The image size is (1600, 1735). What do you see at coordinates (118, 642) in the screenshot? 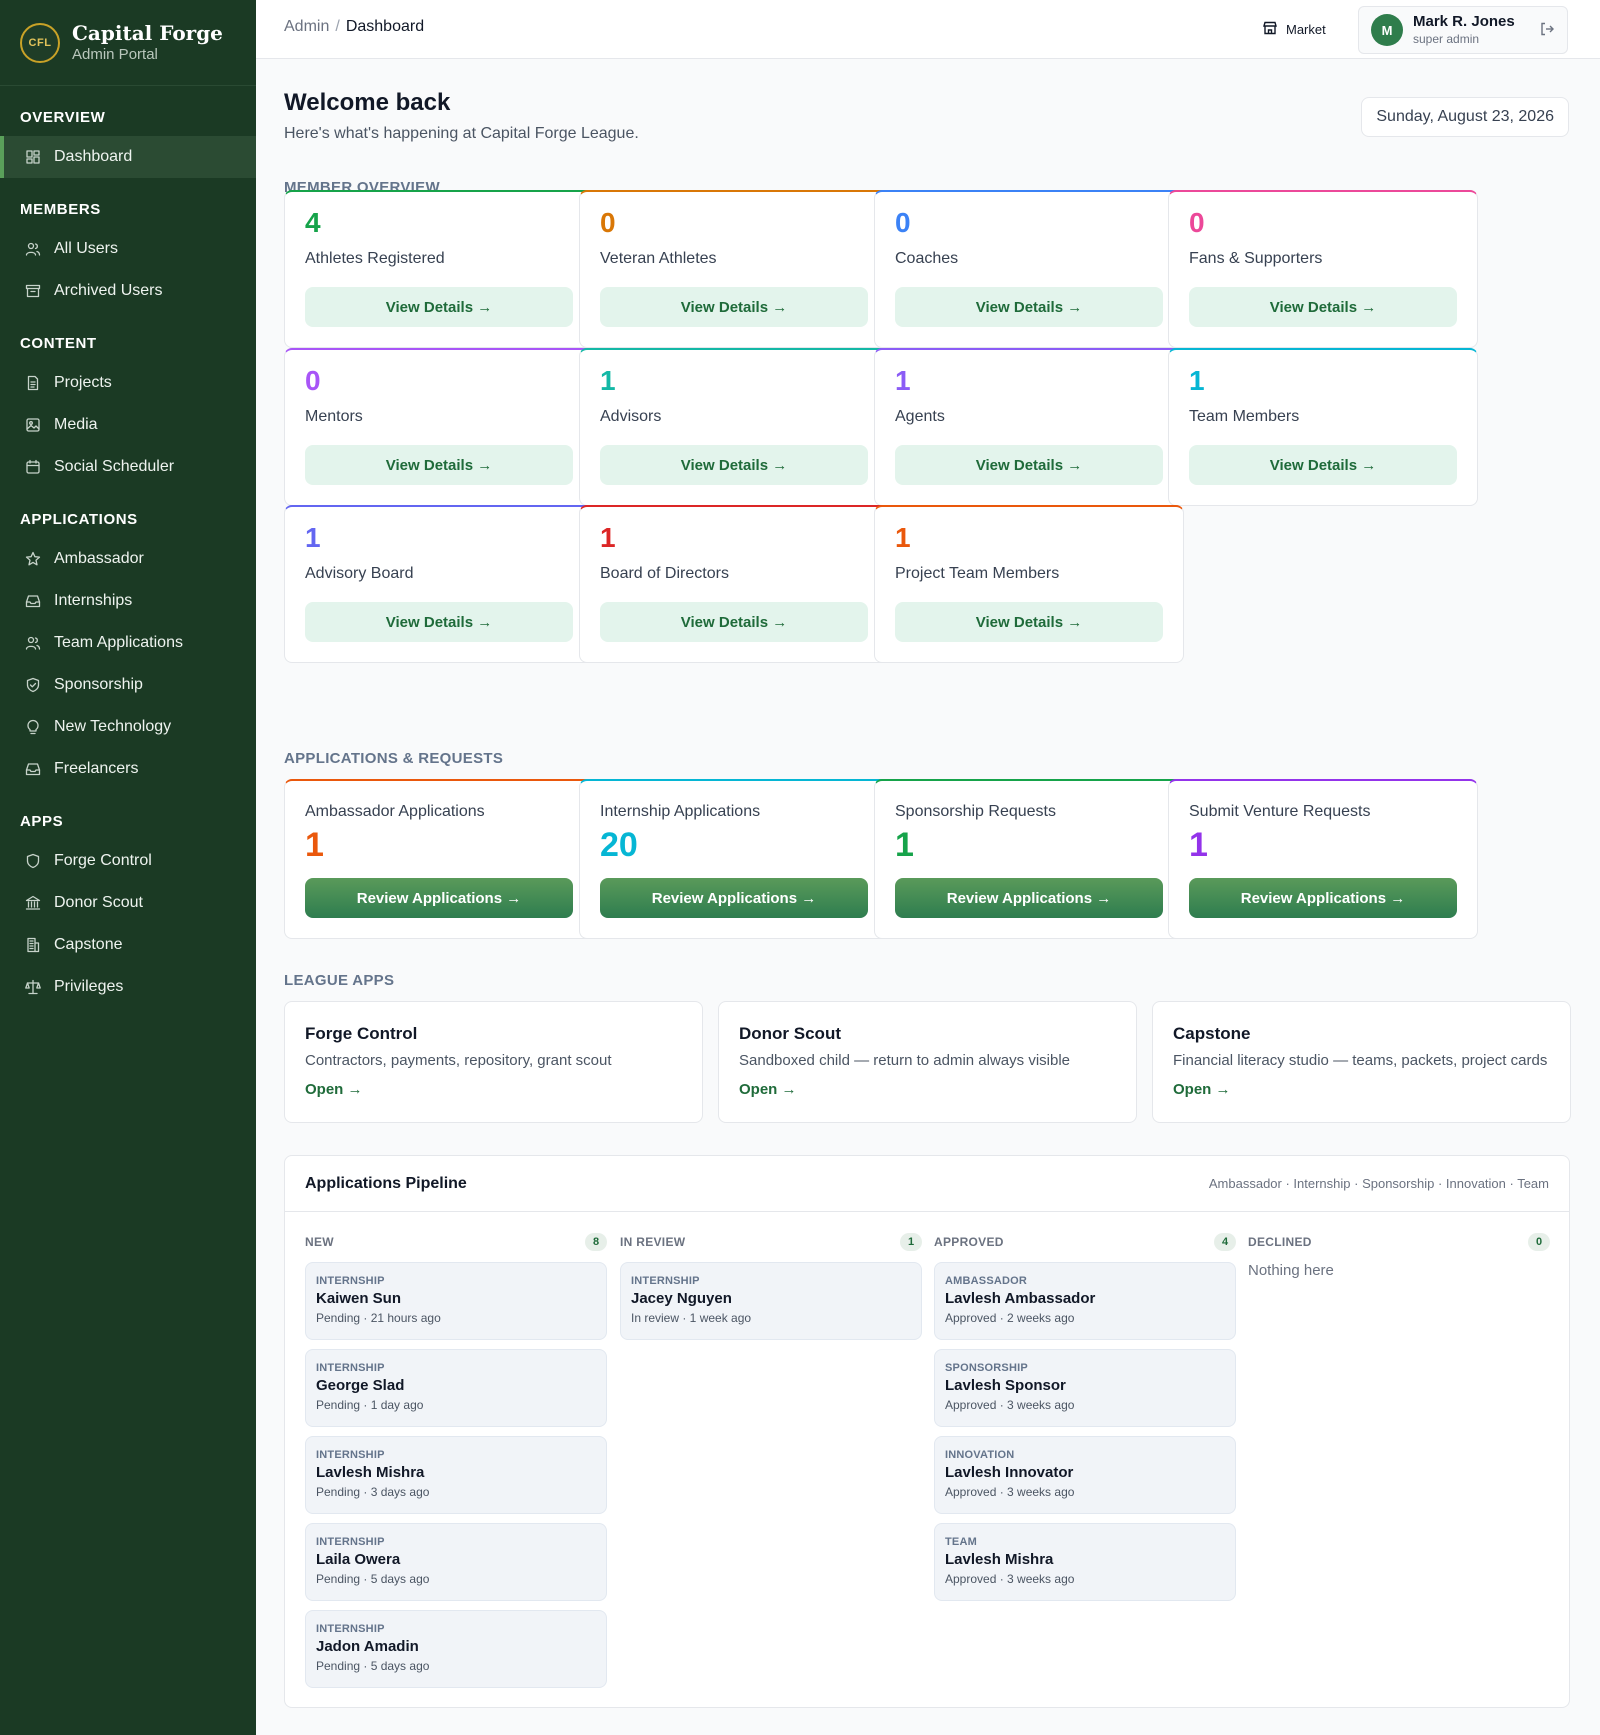
I see `sidebar-item-label: Team Applications` at bounding box center [118, 642].